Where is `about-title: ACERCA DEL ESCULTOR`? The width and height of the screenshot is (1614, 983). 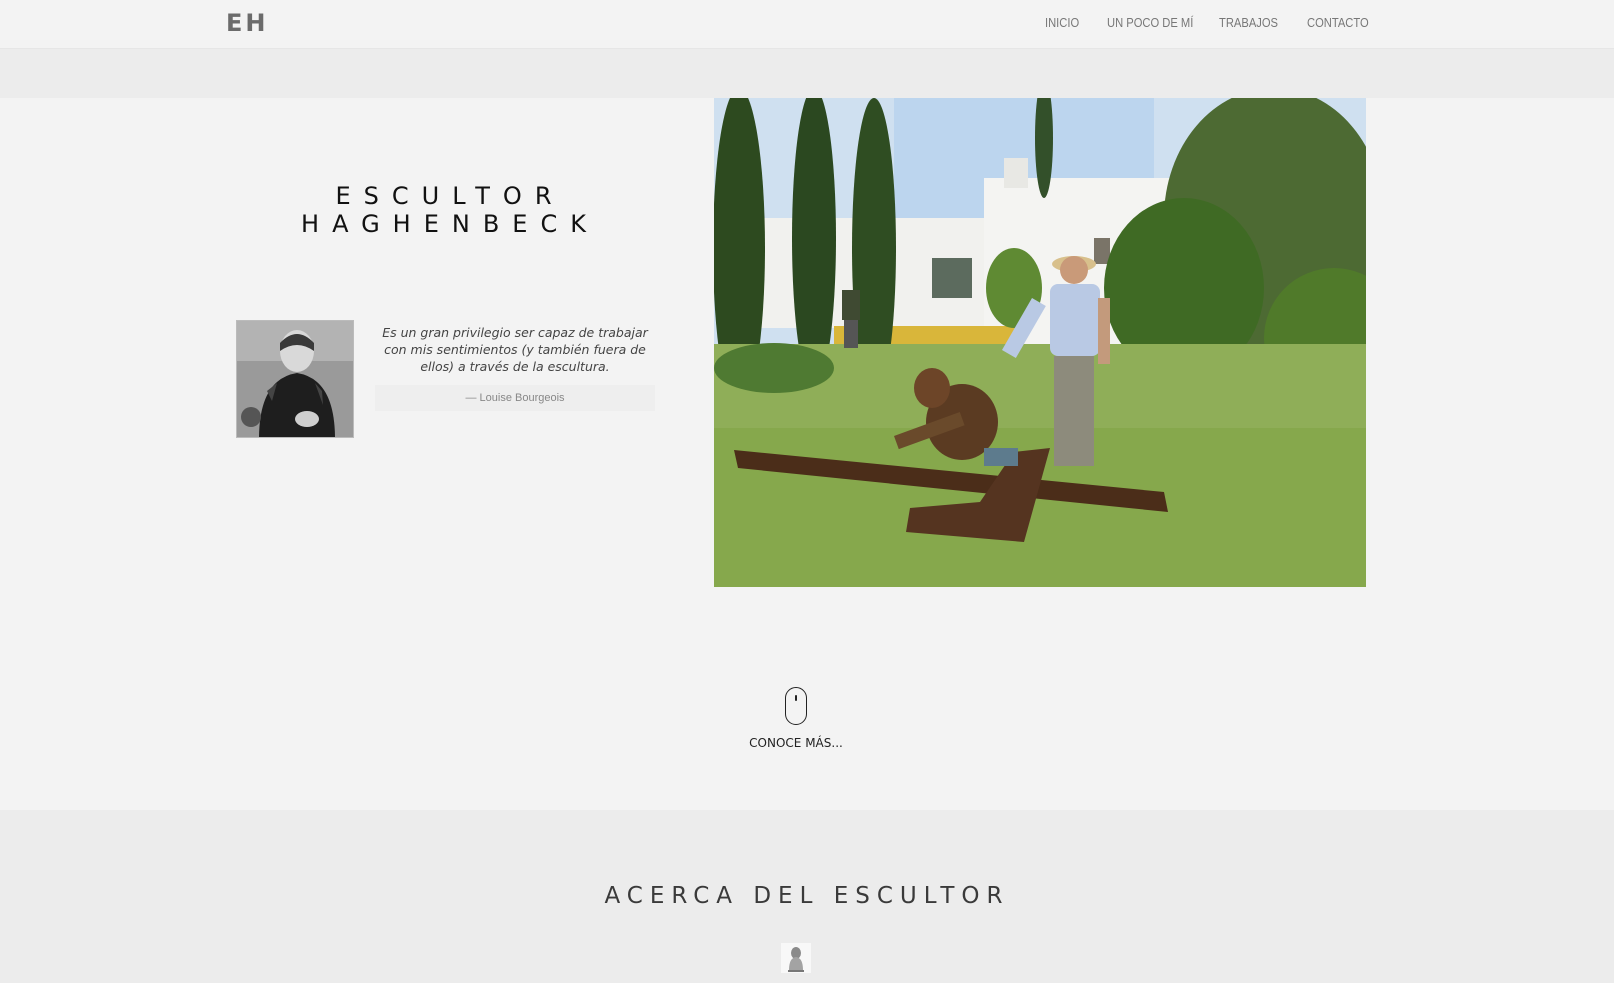 about-title: ACERCA DEL ESCULTOR is located at coordinates (807, 896).